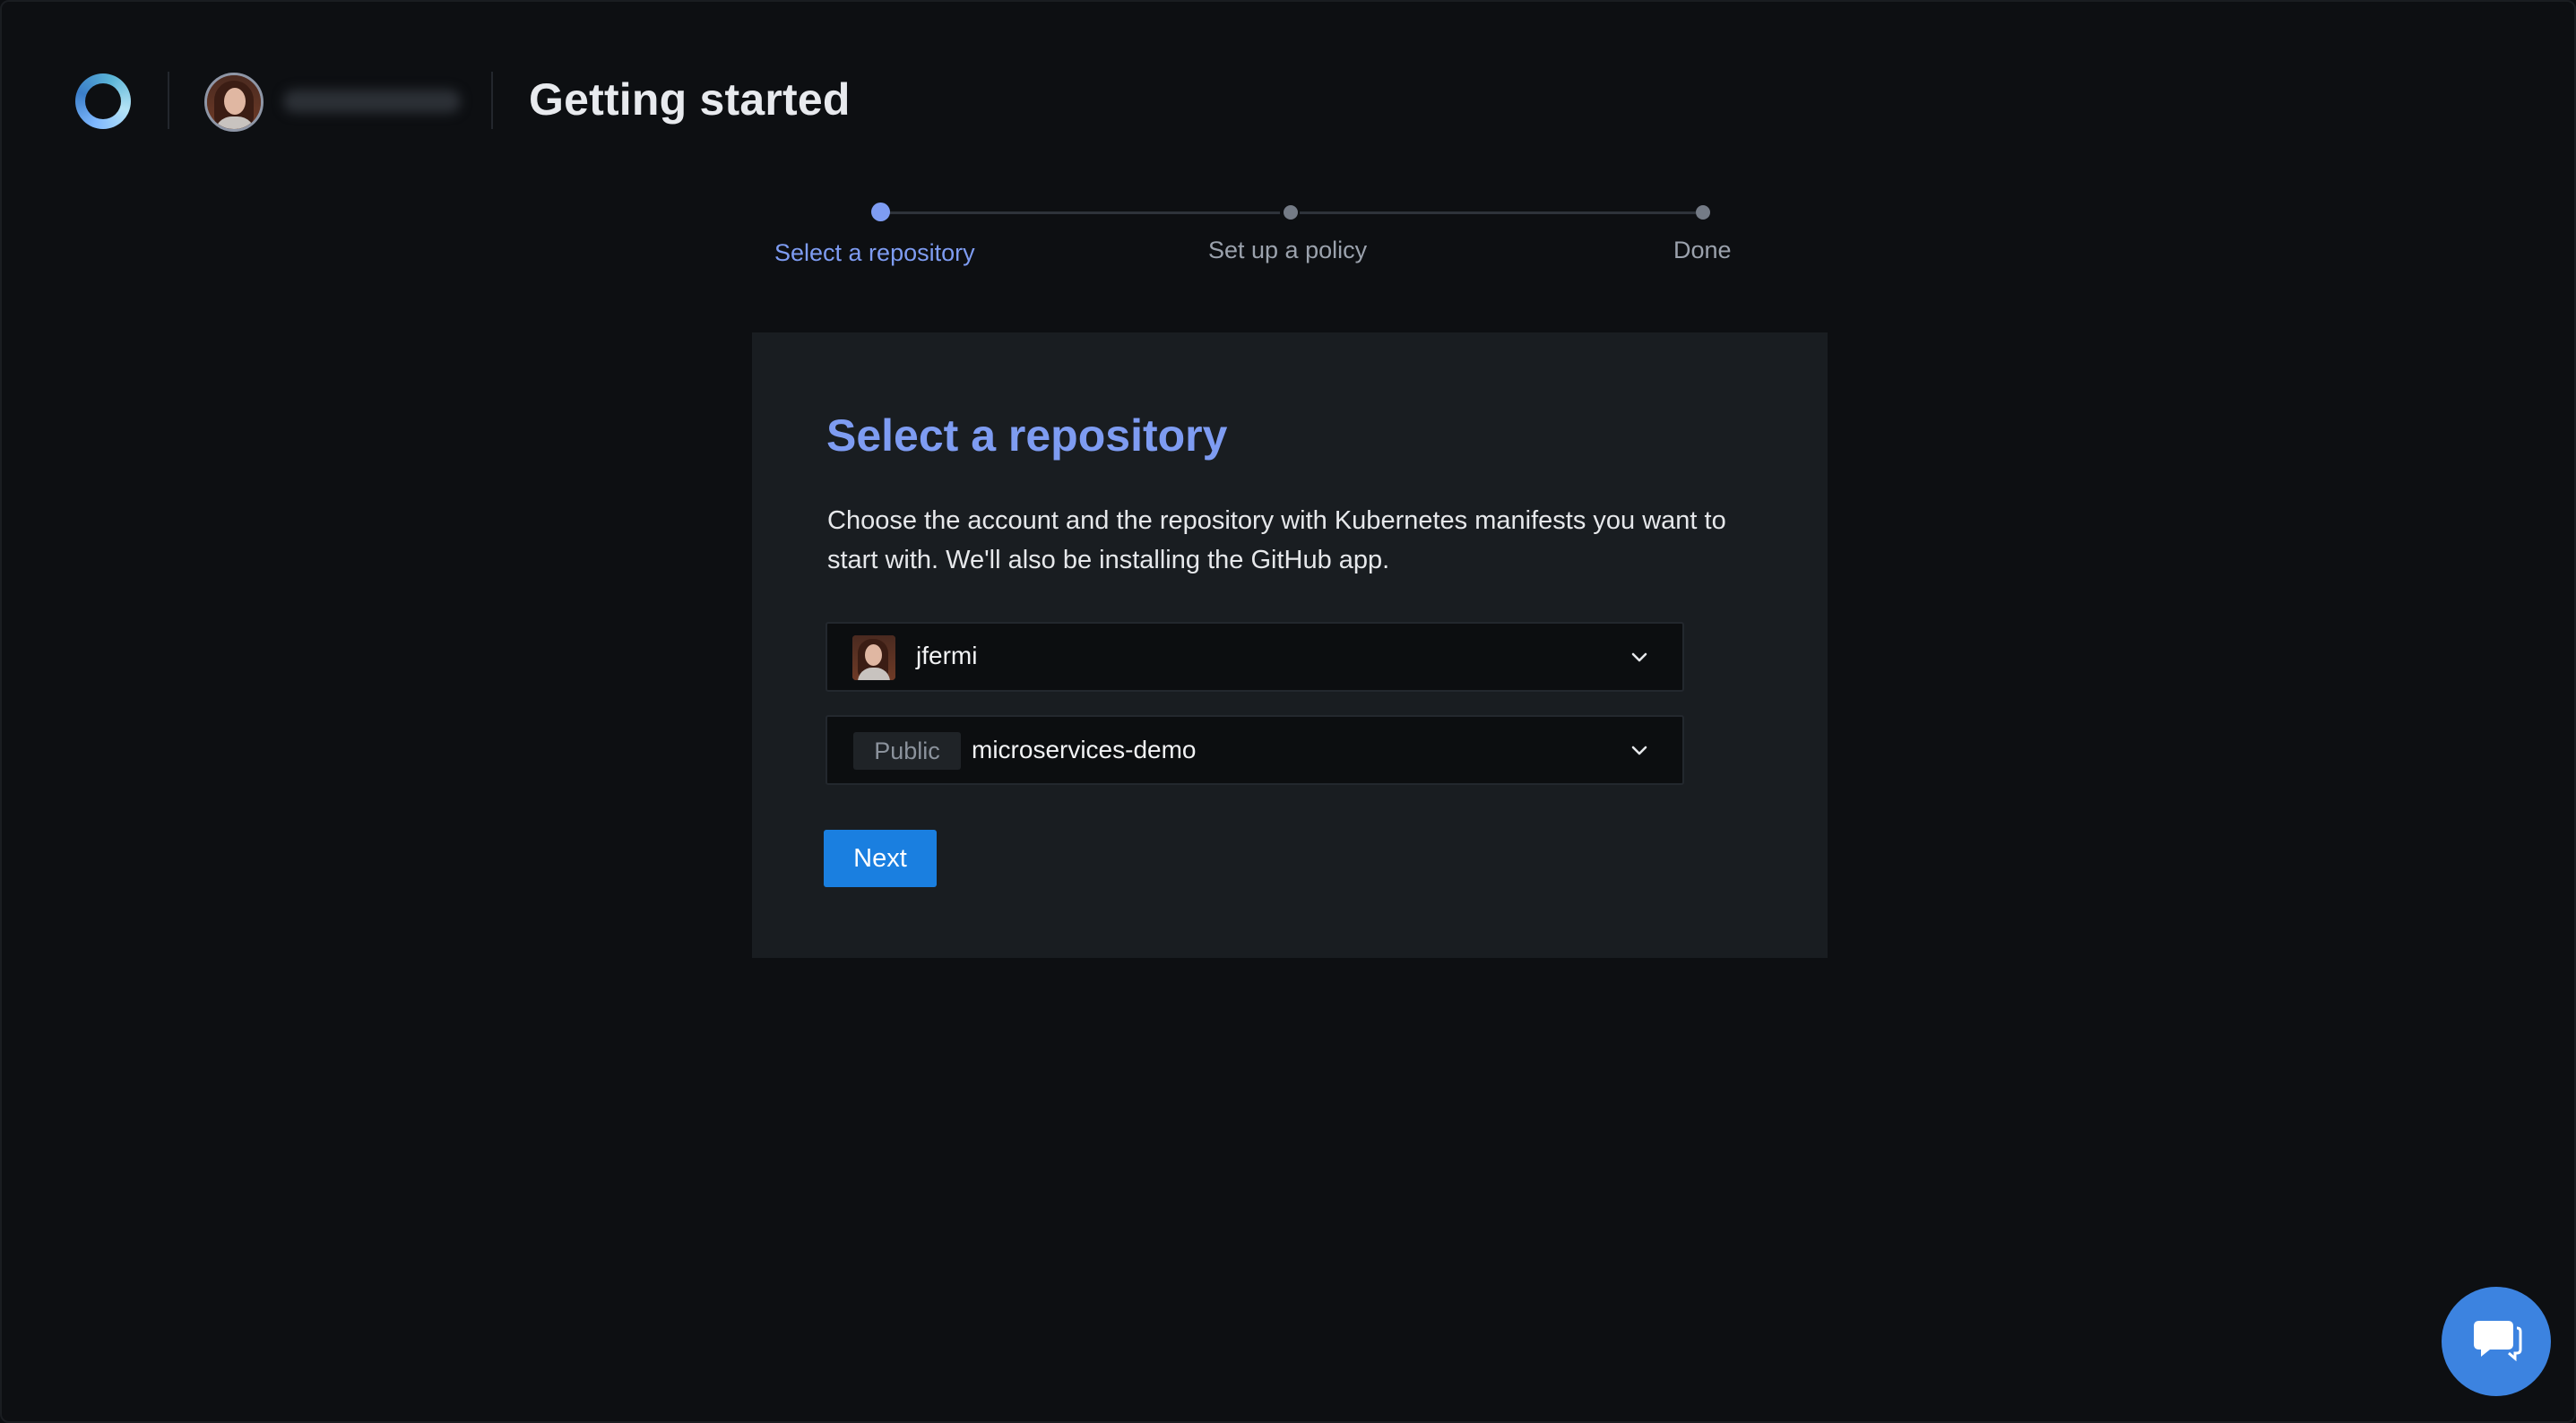 This screenshot has width=2576, height=1423. I want to click on chat-bubble-icon, so click(2498, 1342).